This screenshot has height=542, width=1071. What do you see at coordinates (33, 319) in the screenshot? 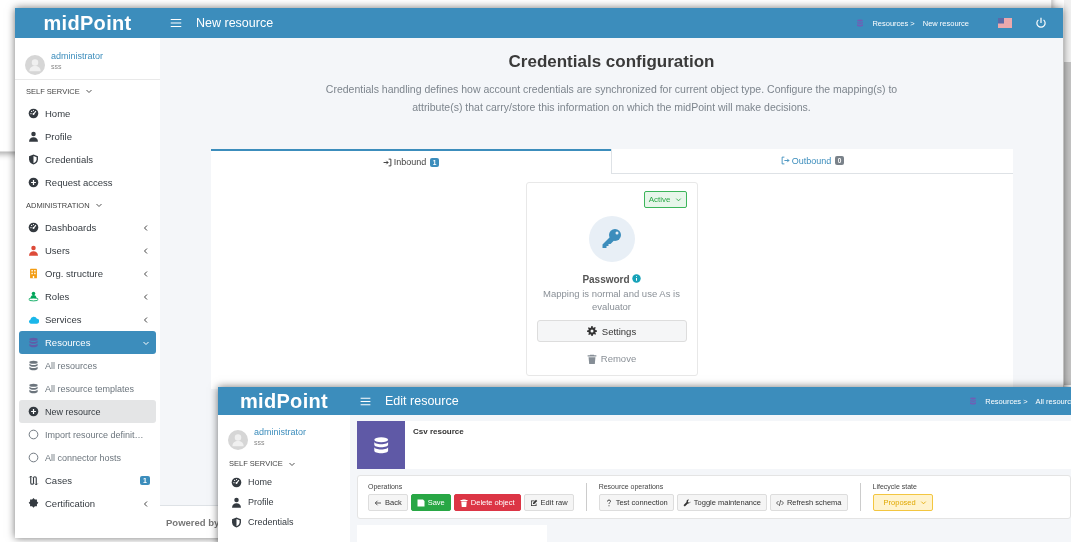
I see `cloud-icon` at bounding box center [33, 319].